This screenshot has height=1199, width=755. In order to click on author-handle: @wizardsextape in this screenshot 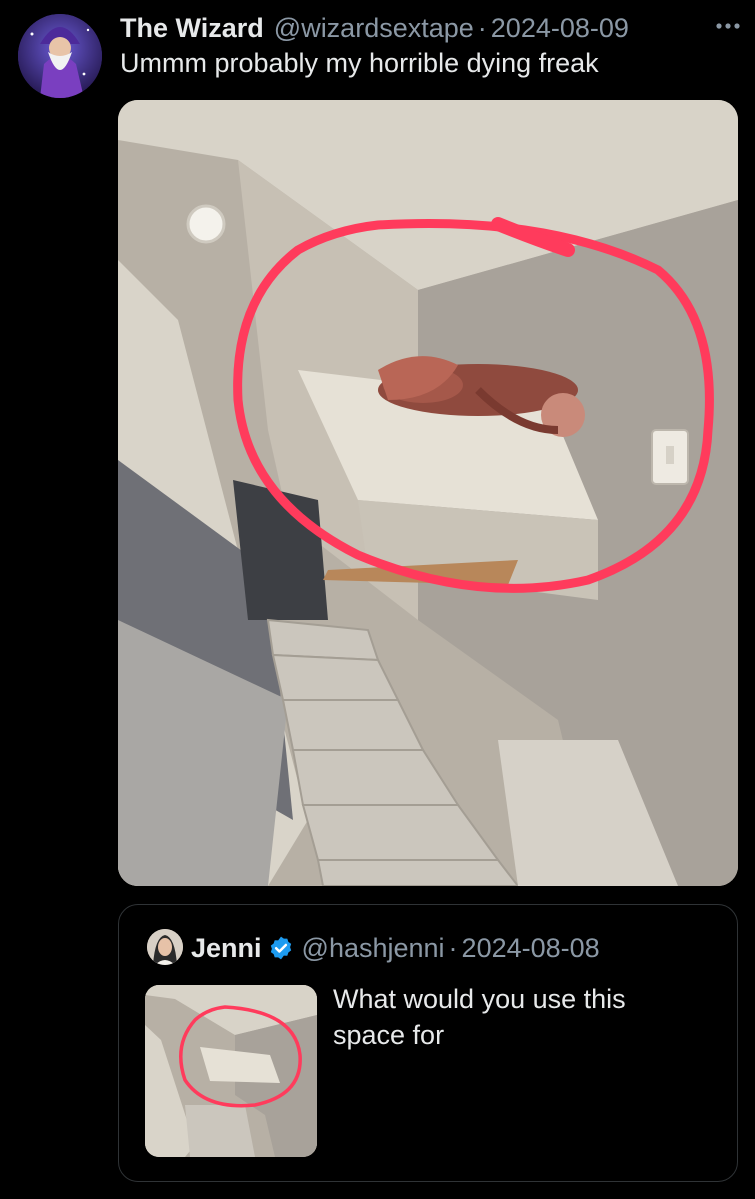, I will do `click(374, 28)`.